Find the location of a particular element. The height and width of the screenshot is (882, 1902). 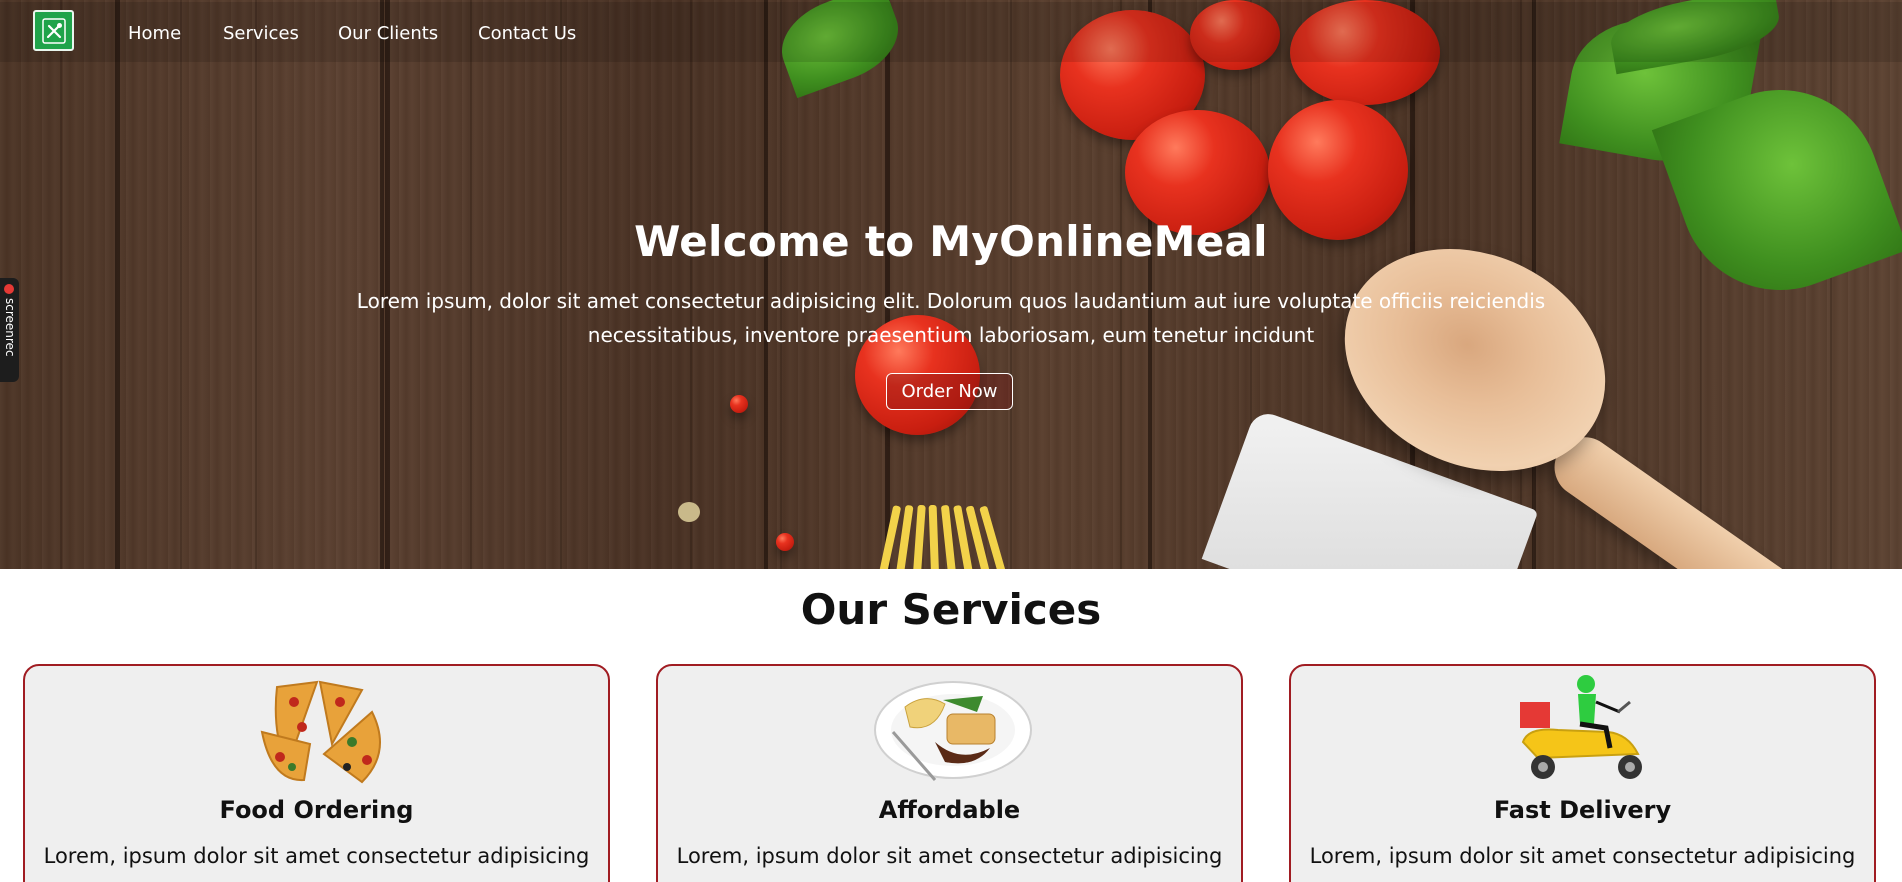

meal-plate-icon is located at coordinates (952, 731).